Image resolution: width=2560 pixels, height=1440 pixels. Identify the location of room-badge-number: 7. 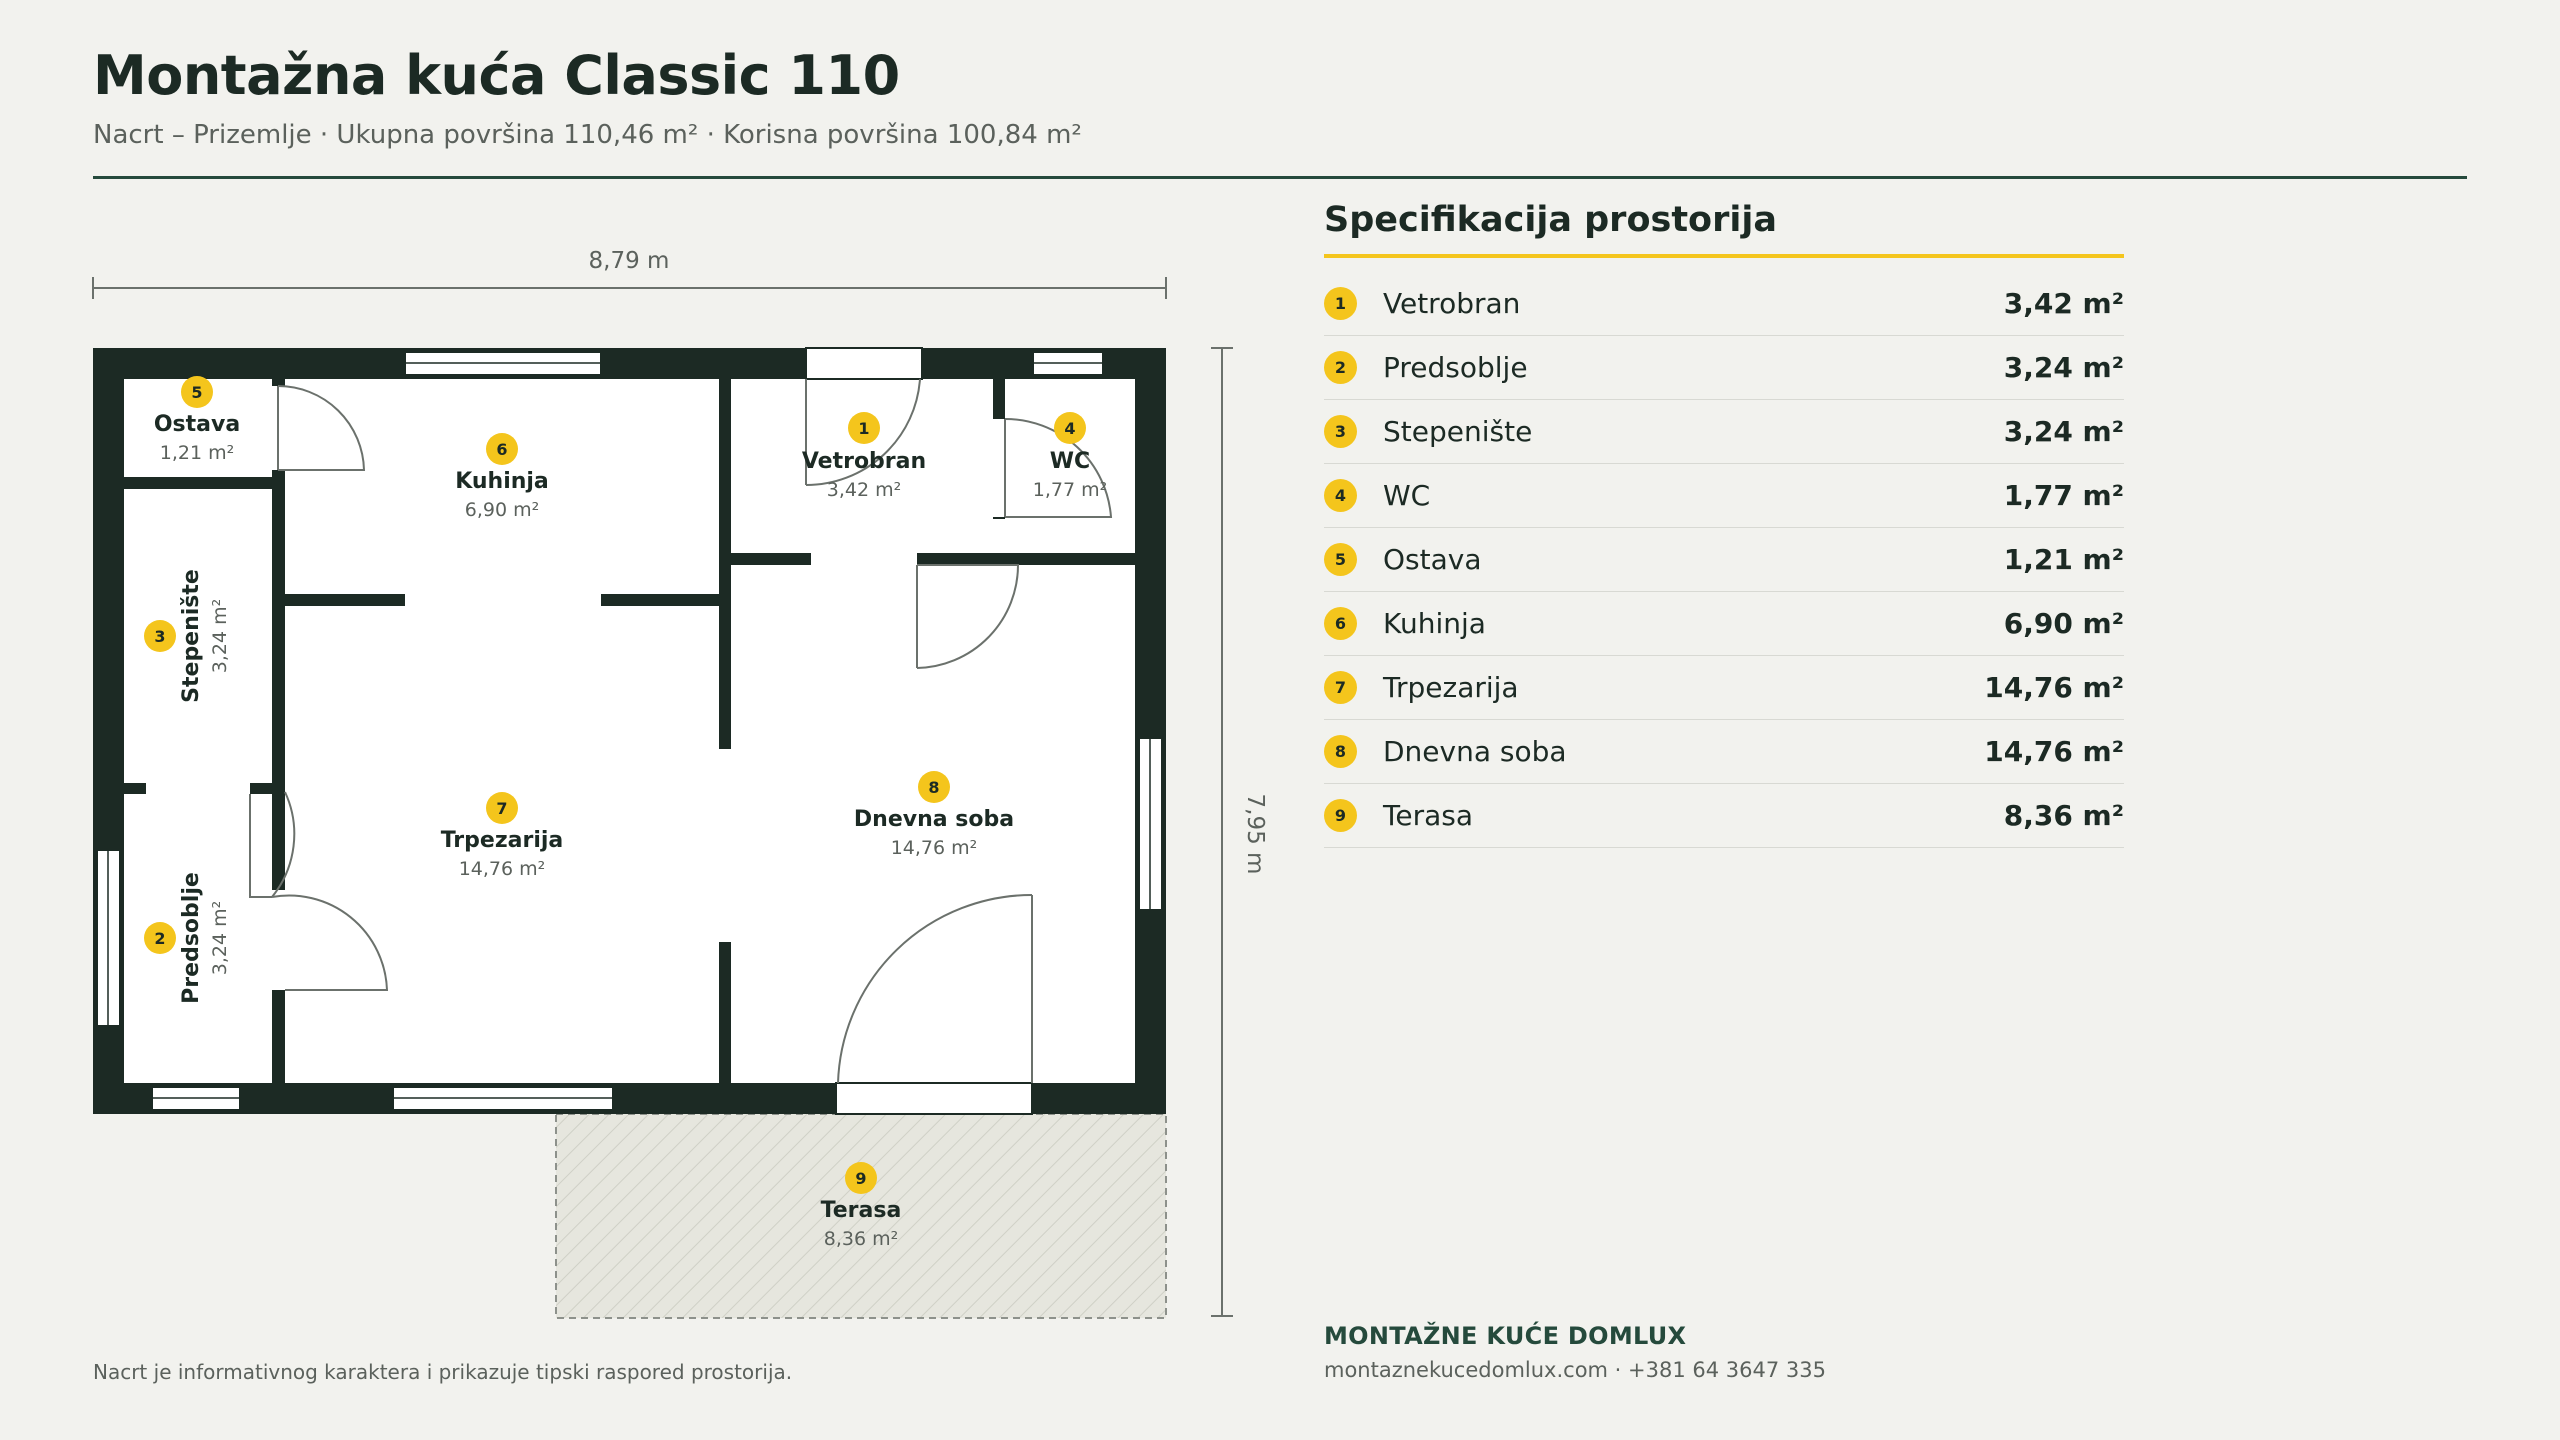
(501, 808).